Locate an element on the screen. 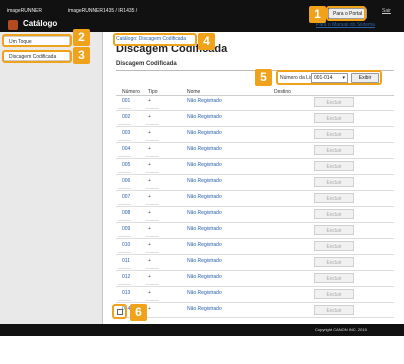 Image resolution: width=404 pixels, height=364 pixels. table-row: 006 + Não Registrado Excluir is located at coordinates (255, 183).